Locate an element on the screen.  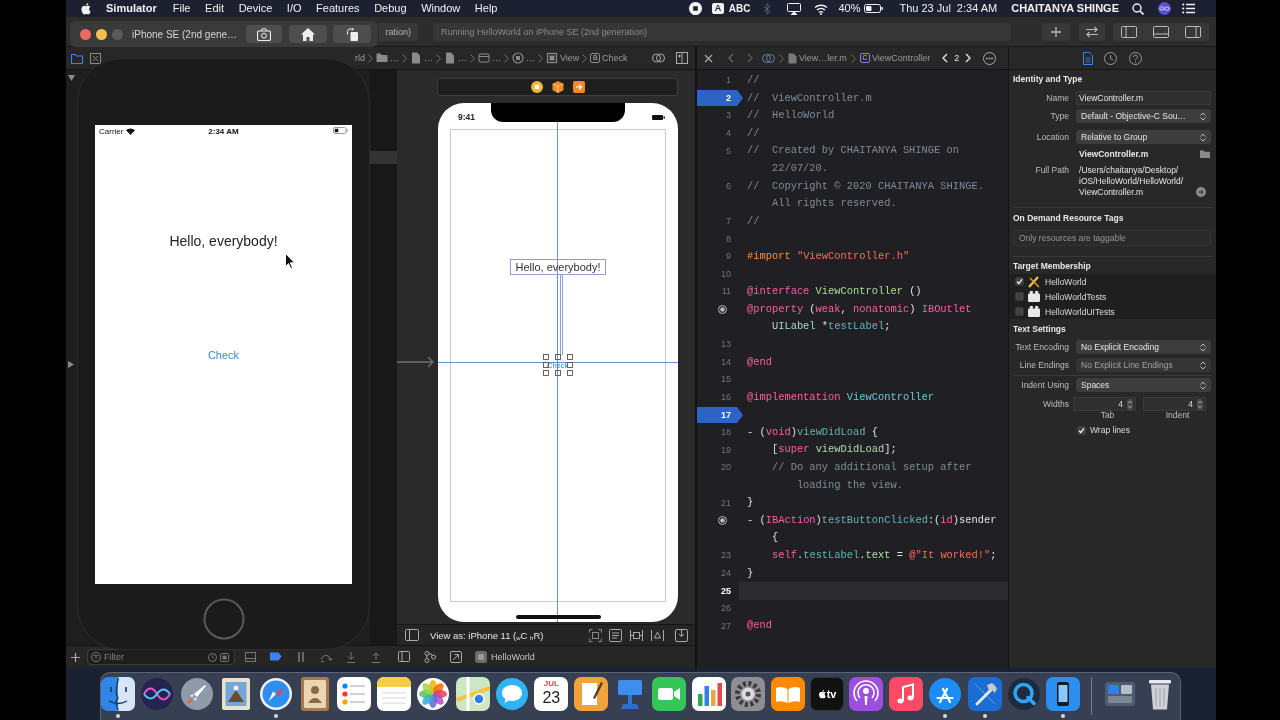
step-out-icon is located at coordinates (375, 657).